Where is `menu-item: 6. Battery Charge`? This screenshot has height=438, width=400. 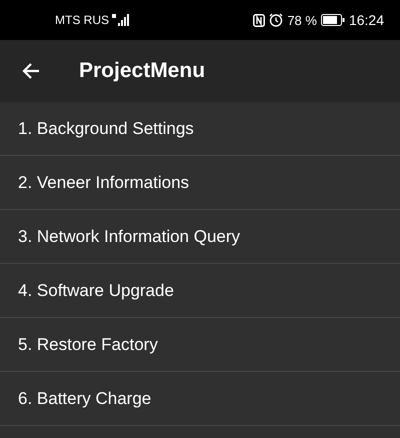
menu-item: 6. Battery Charge is located at coordinates (200, 399).